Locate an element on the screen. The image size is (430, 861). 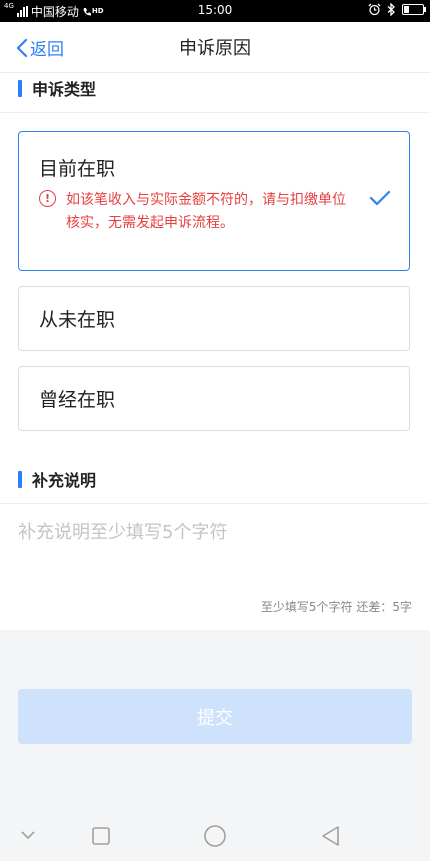
home-icon is located at coordinates (215, 836).